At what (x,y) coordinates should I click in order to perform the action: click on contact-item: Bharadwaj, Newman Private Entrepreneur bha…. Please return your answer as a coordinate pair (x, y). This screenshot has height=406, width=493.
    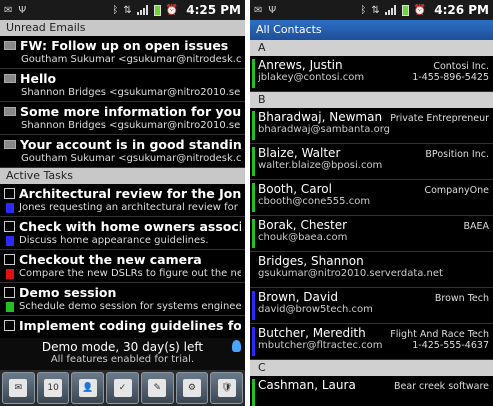
    Looking at the image, I should click on (371, 126).